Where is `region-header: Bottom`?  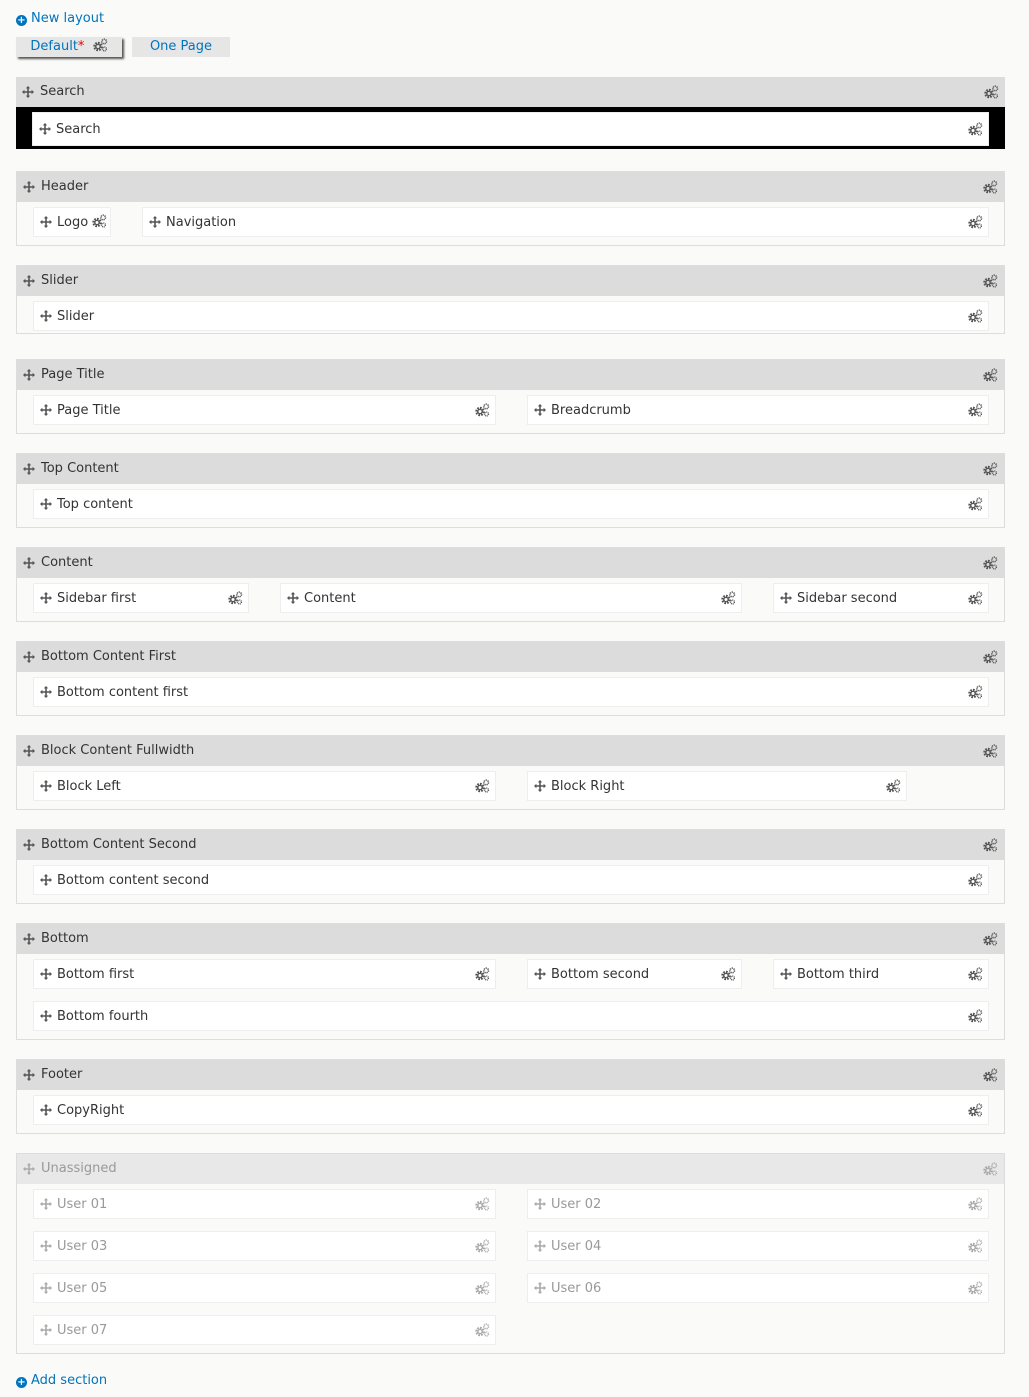
region-header: Bottom is located at coordinates (510, 939).